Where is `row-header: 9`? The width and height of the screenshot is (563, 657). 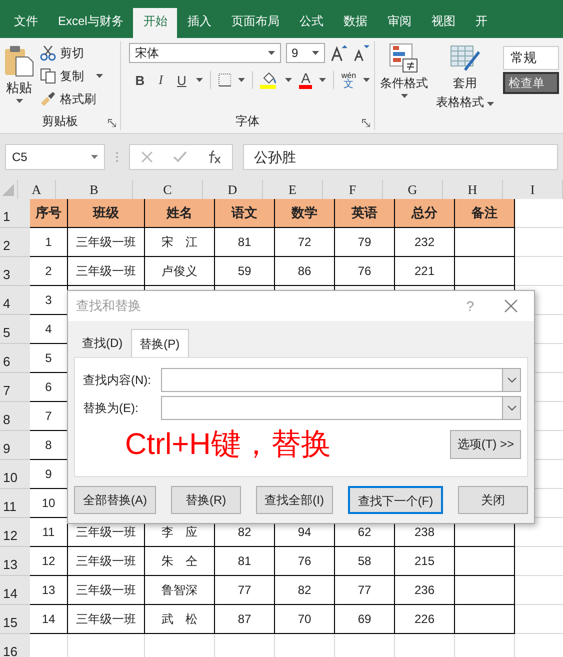 row-header: 9 is located at coordinates (15, 445).